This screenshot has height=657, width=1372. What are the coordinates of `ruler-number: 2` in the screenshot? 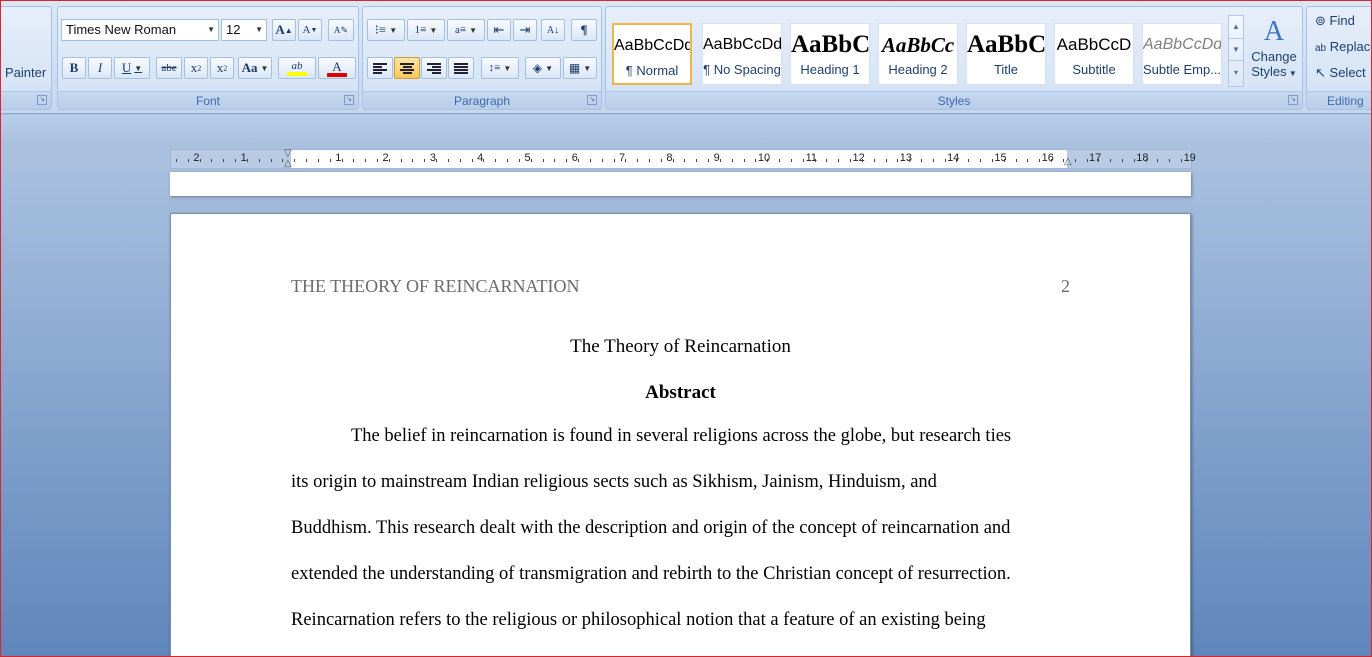 It's located at (196, 158).